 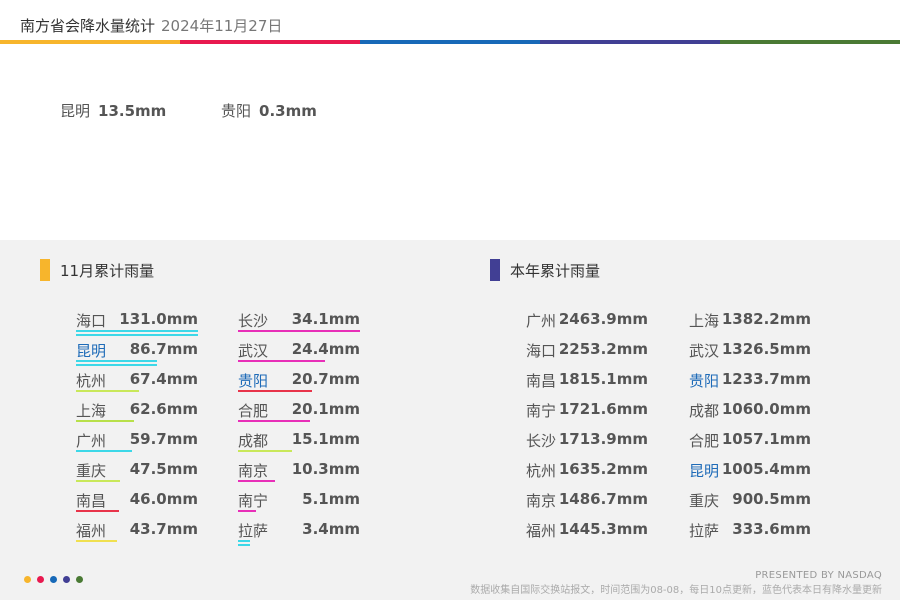 I want to click on row-value: 20.1mm, so click(x=325, y=409).